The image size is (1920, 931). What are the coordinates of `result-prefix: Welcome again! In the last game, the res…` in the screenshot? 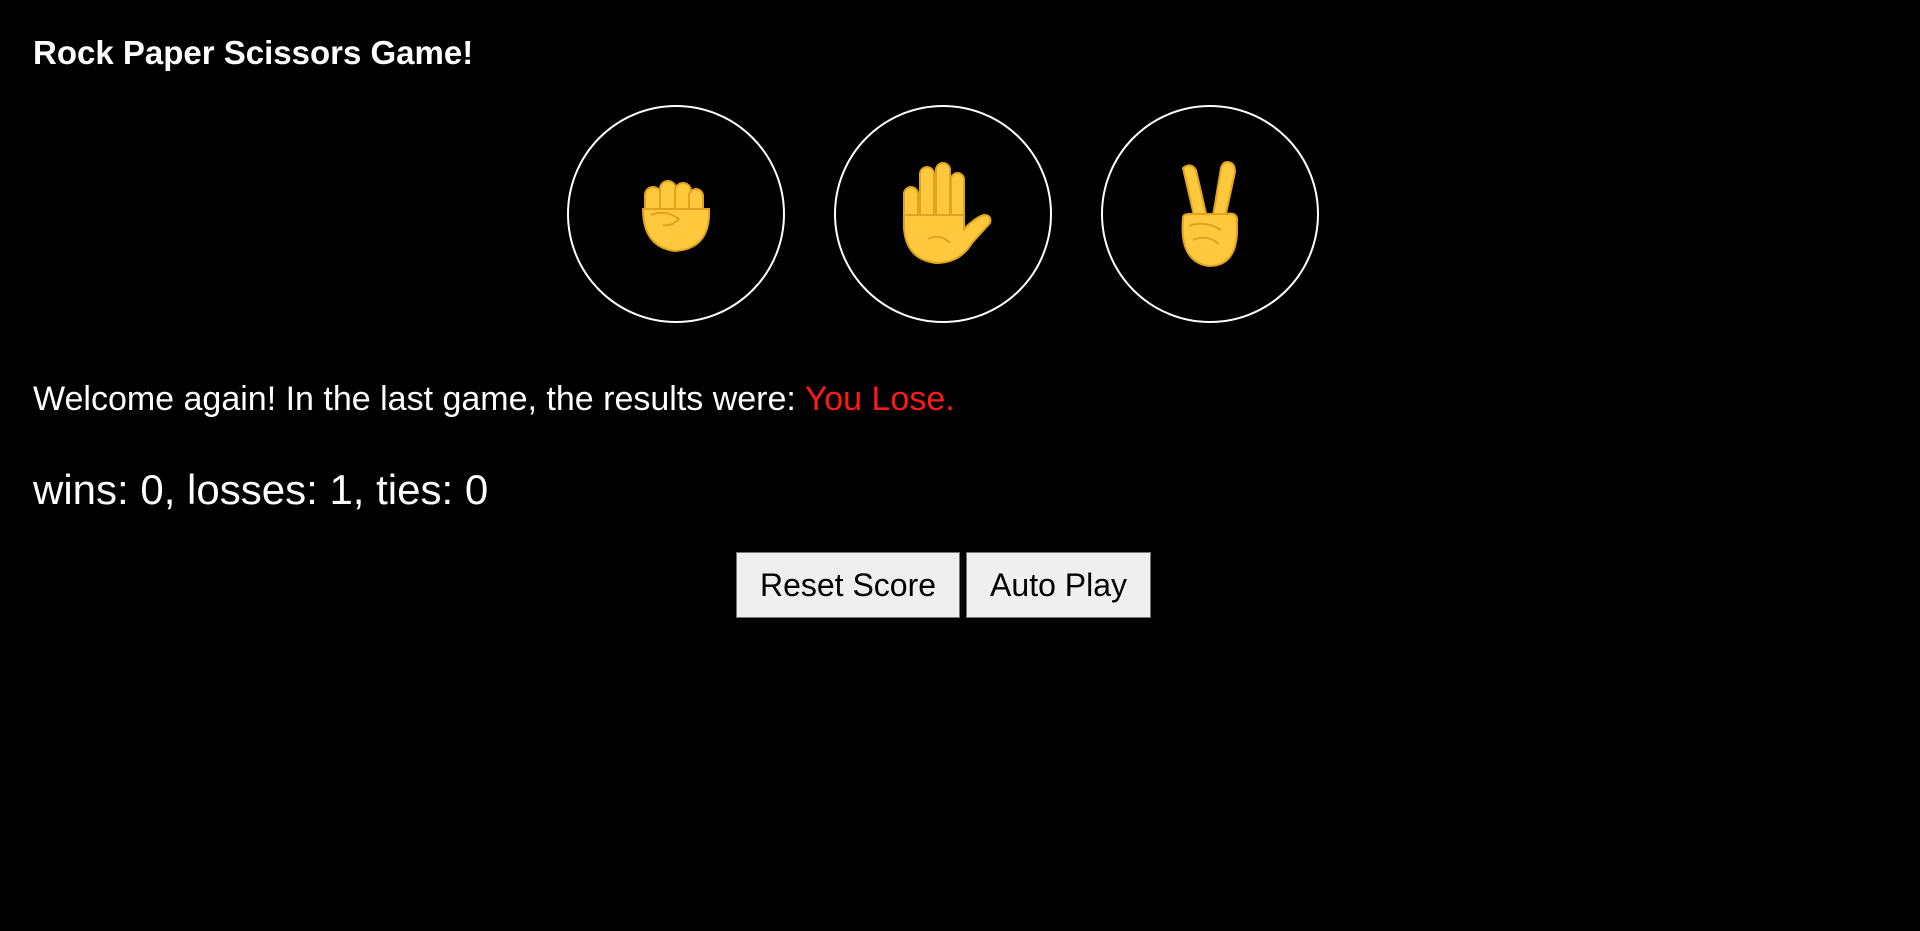 It's located at (414, 399).